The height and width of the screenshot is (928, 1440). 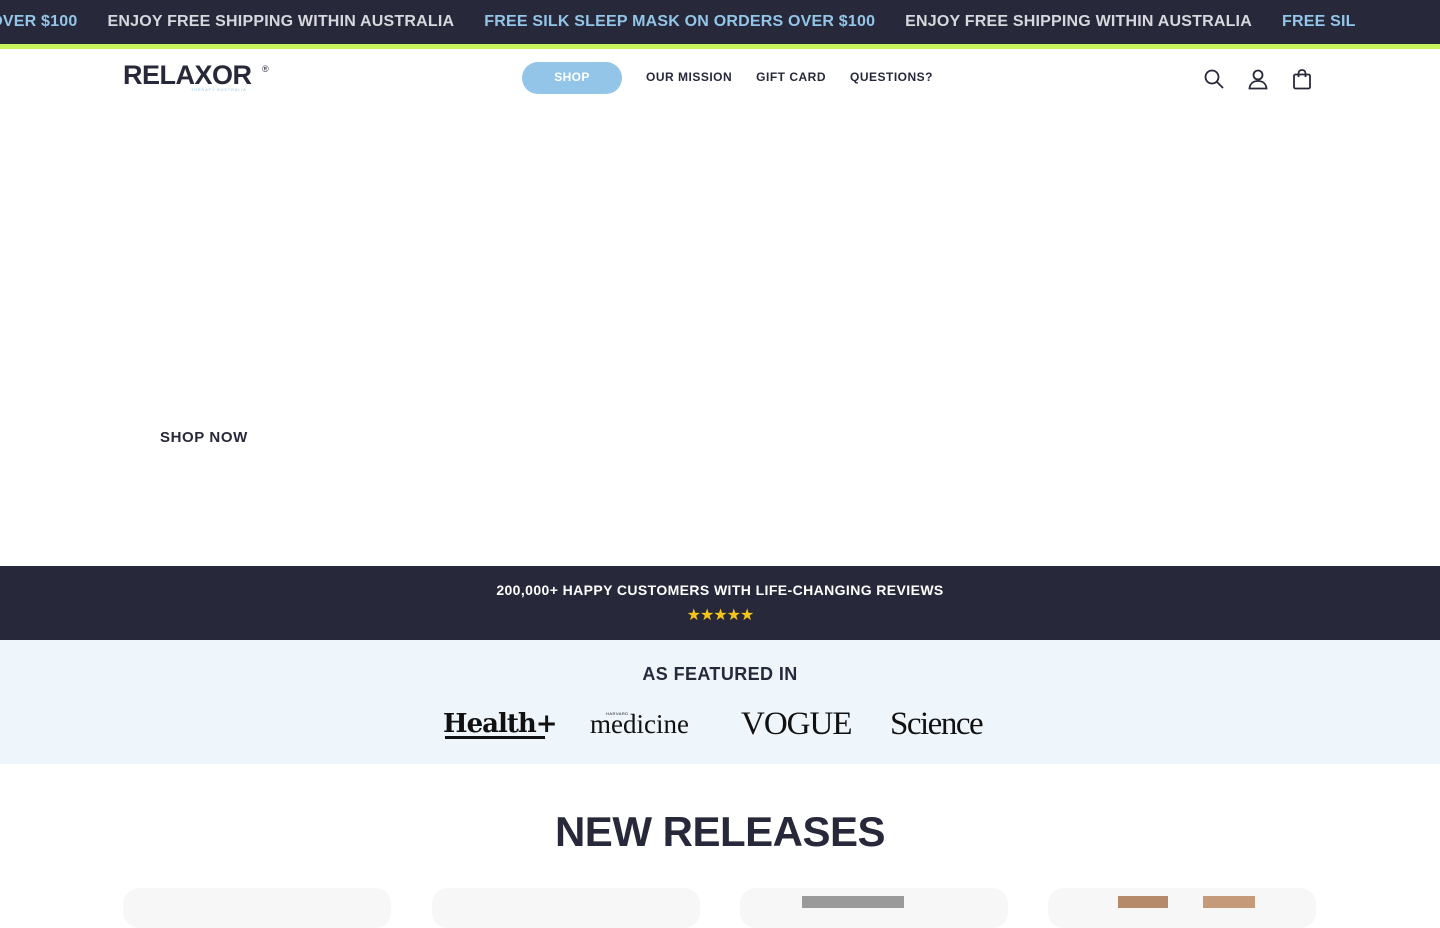 I want to click on press-logo-health: Health+, so click(x=500, y=724).